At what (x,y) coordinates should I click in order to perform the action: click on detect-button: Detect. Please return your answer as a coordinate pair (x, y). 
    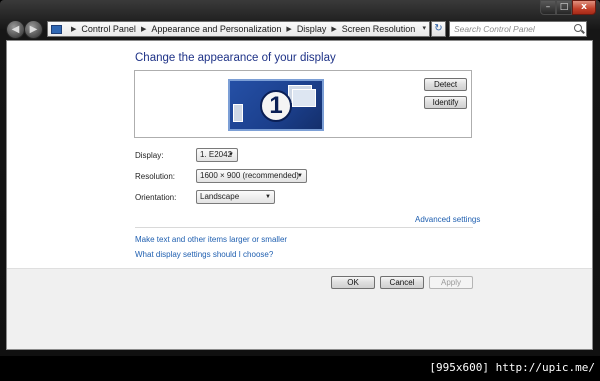
    Looking at the image, I should click on (445, 84).